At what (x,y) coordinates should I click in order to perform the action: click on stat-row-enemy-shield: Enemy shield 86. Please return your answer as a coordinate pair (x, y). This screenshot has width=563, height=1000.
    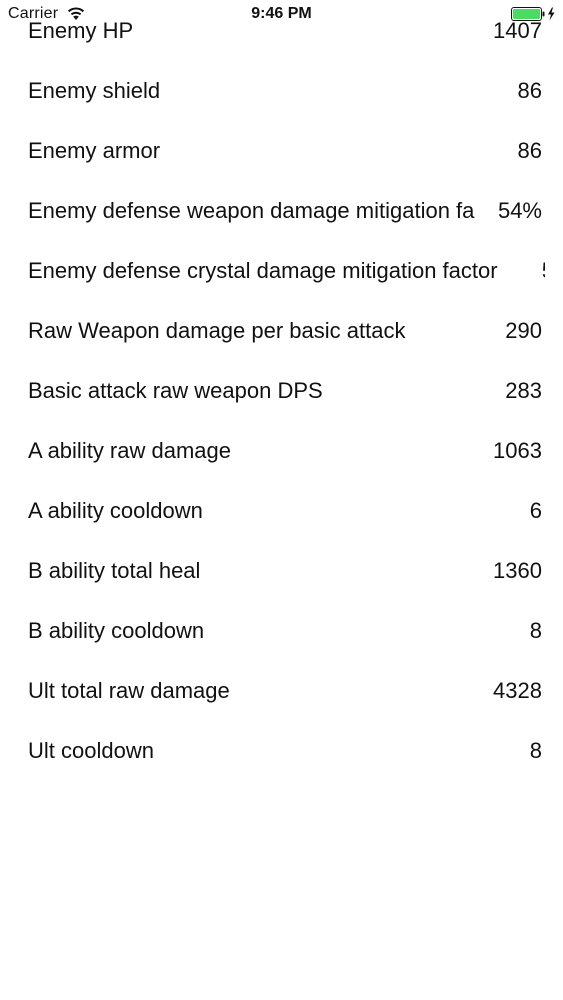
    Looking at the image, I should click on (281, 91).